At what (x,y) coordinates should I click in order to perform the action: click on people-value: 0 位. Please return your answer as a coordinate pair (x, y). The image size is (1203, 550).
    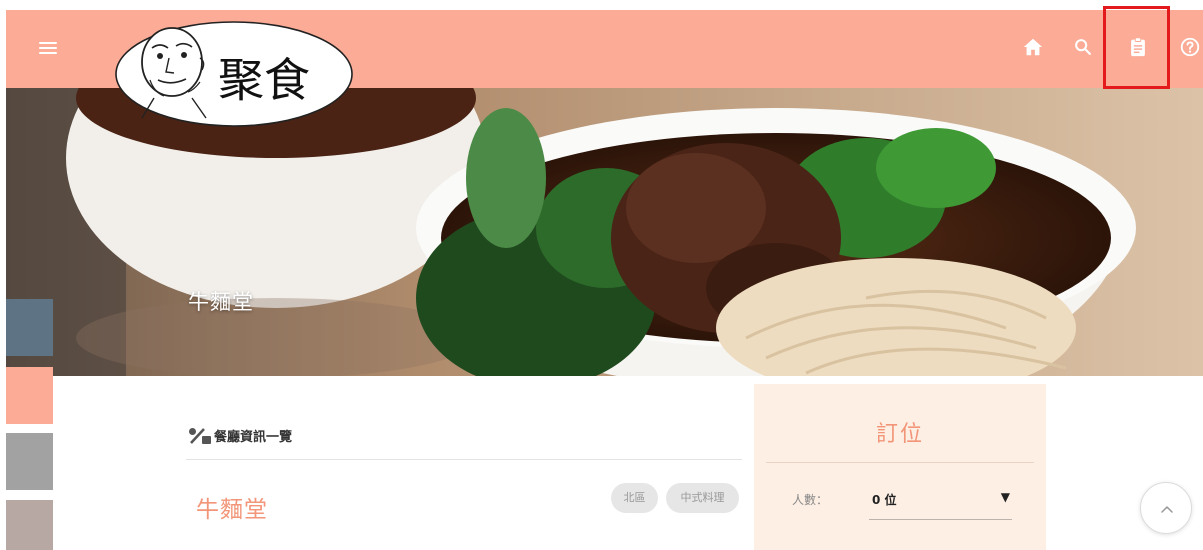
    Looking at the image, I should click on (884, 500).